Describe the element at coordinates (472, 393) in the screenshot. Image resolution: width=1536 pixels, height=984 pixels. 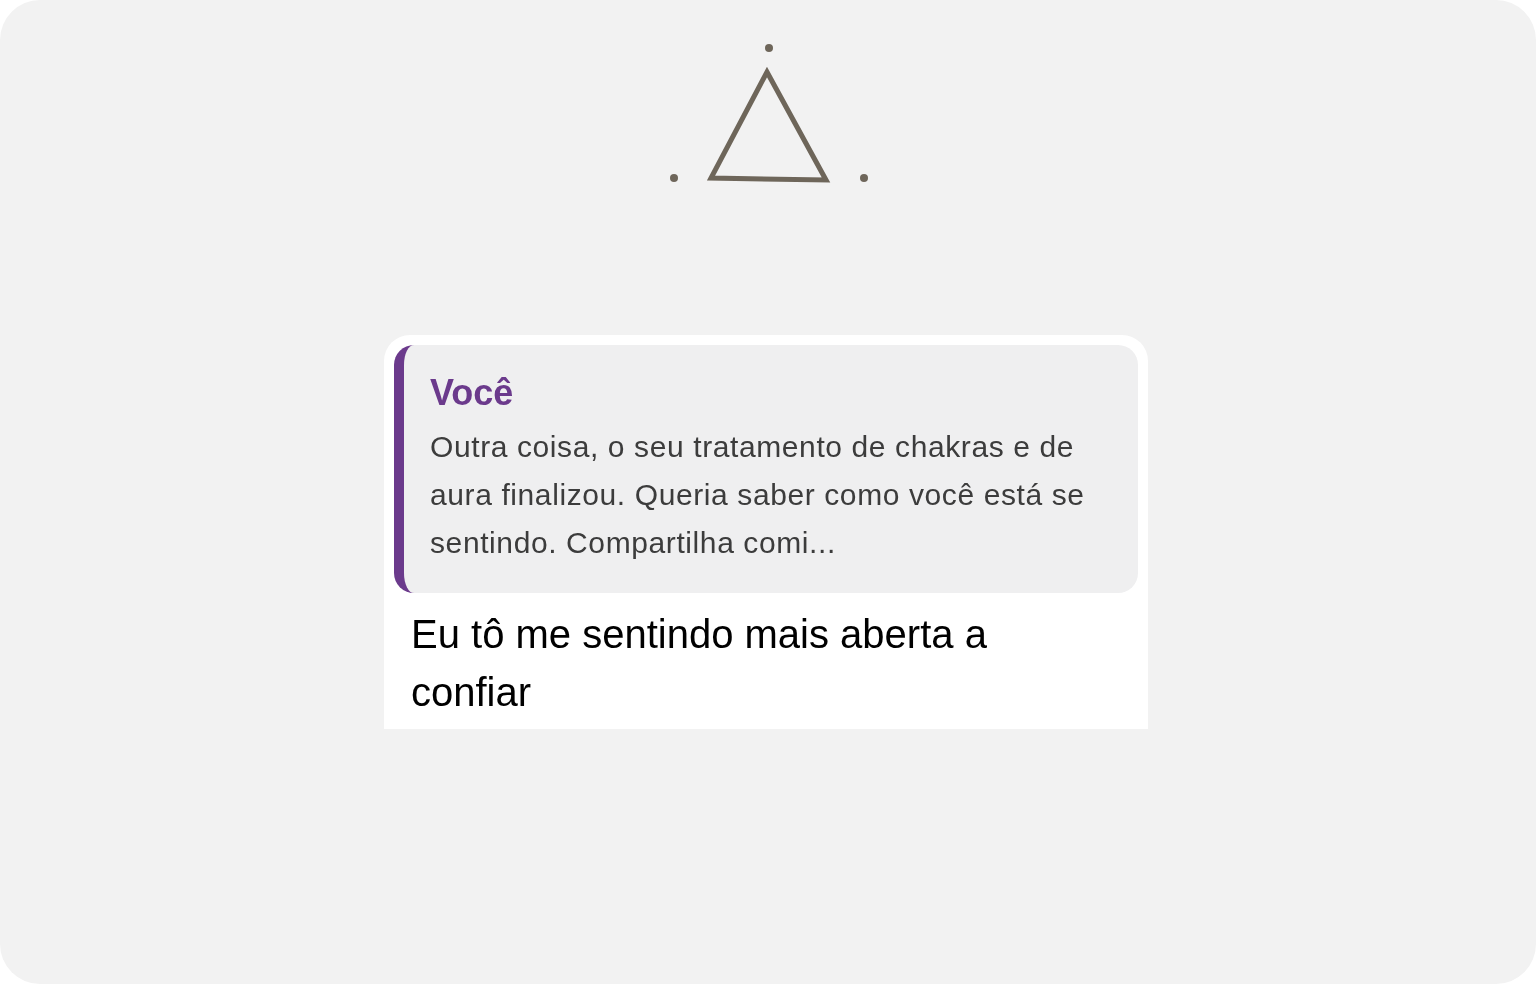
I see `quote-author: Você` at that location.